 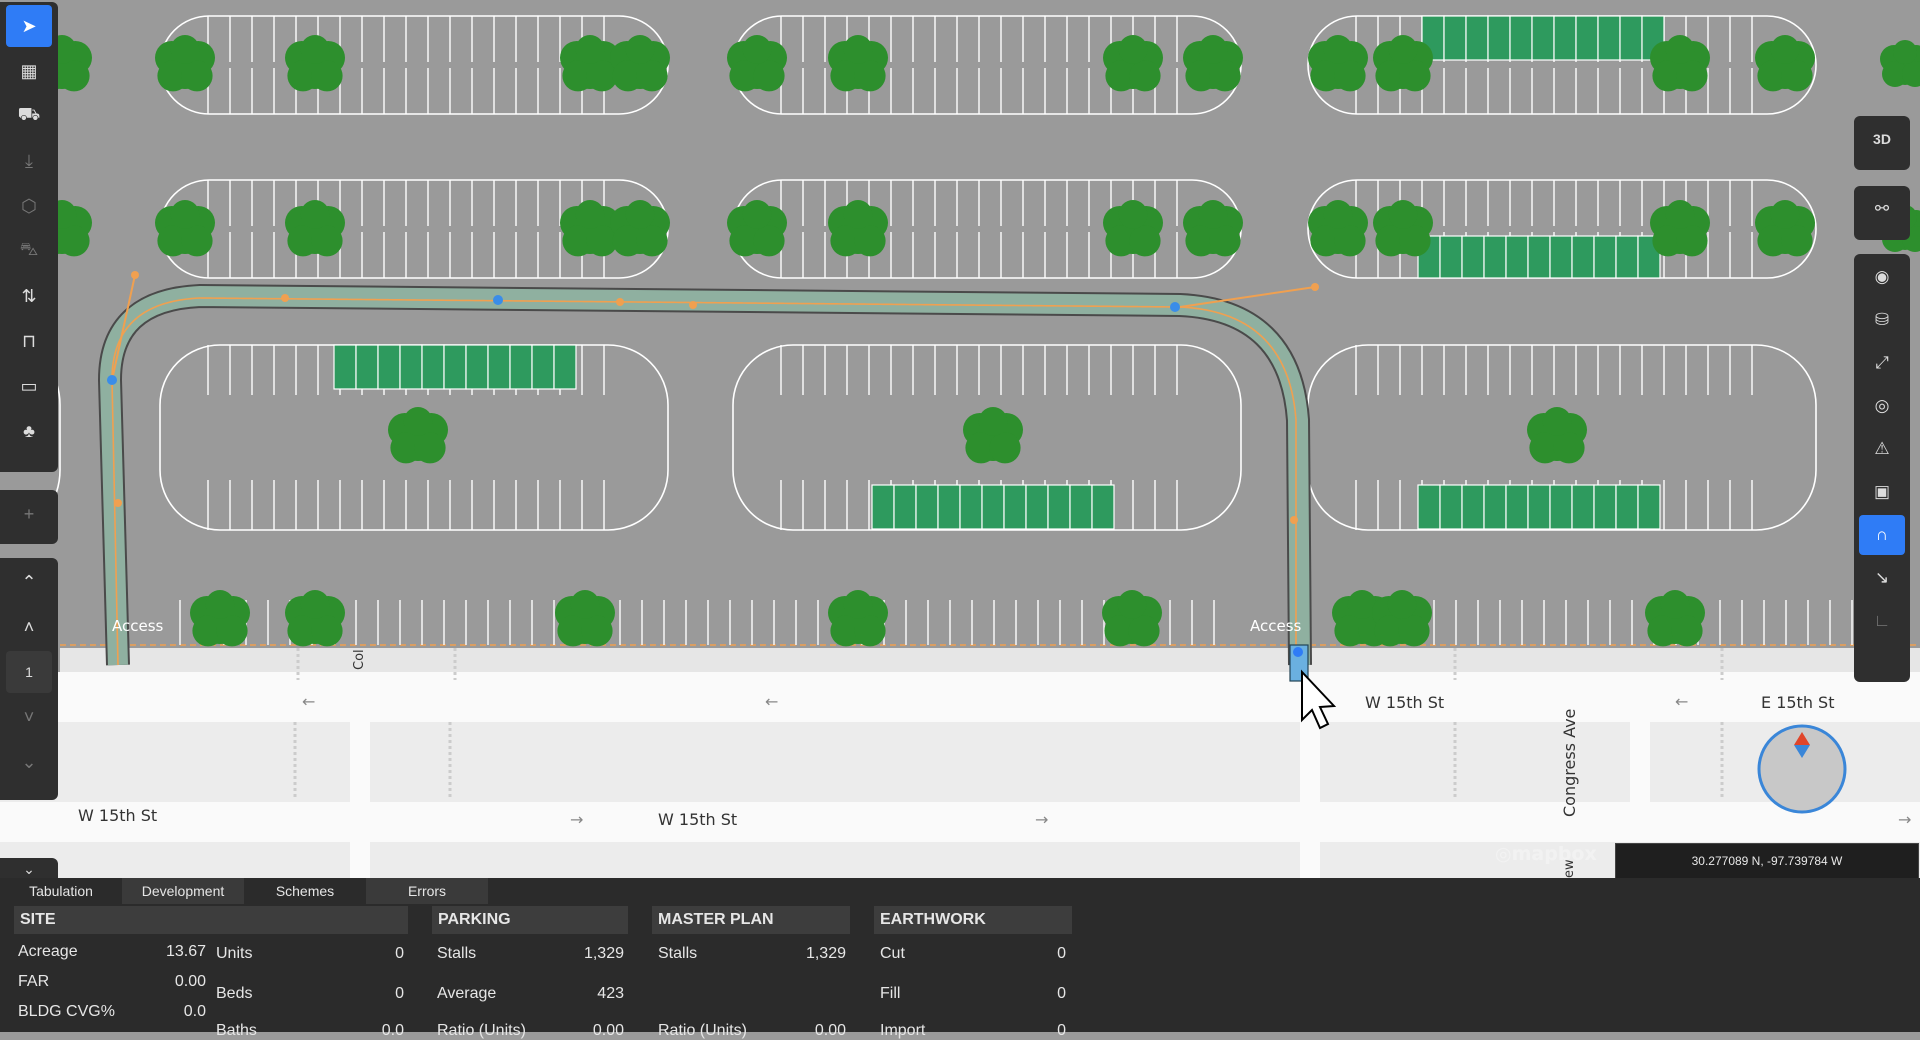 What do you see at coordinates (610, 993) in the screenshot?
I see `parking-average-value: 423` at bounding box center [610, 993].